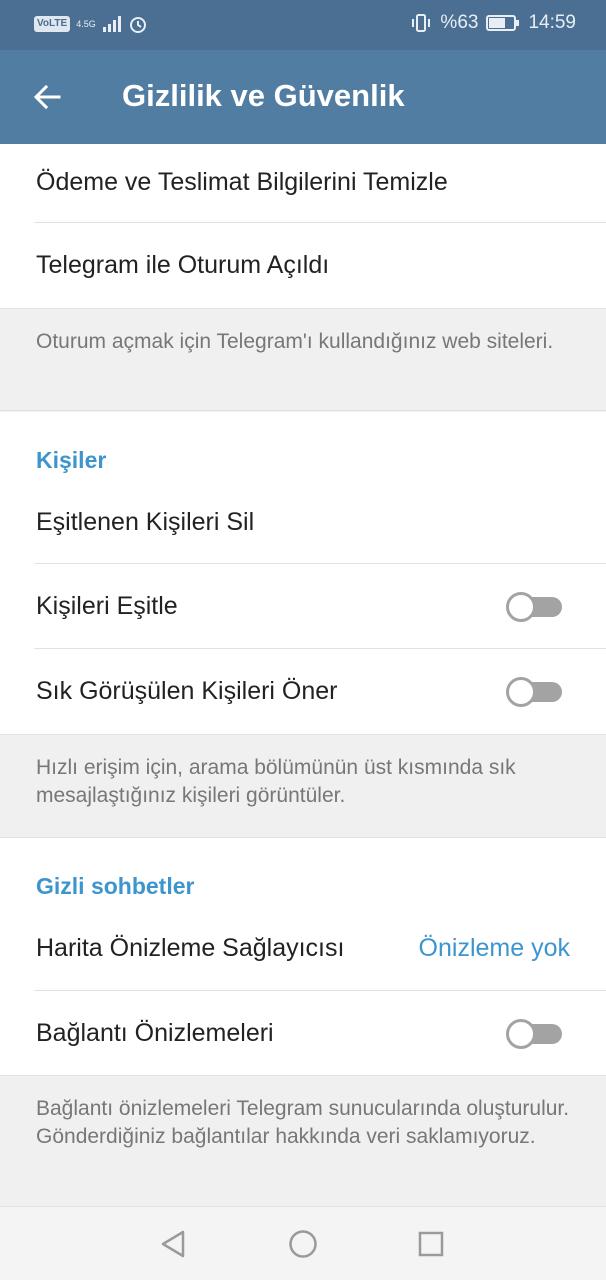  Describe the element at coordinates (494, 948) in the screenshot. I see `map-preview-provider-value: Önizleme yok` at that location.